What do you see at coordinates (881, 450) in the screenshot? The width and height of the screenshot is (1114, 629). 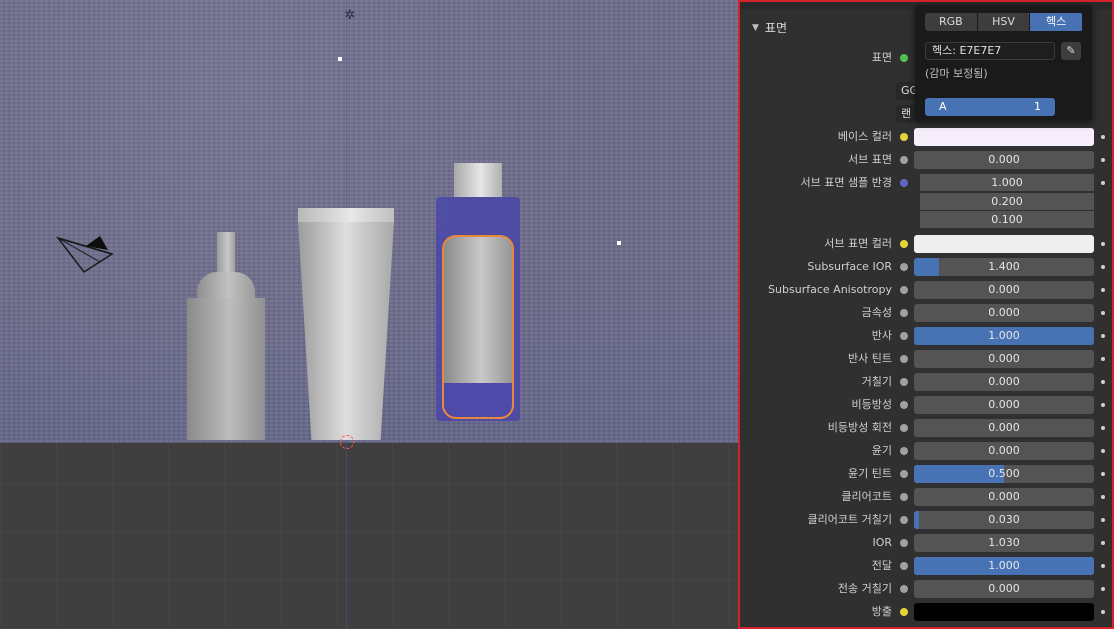 I see `property-label: 윤기` at bounding box center [881, 450].